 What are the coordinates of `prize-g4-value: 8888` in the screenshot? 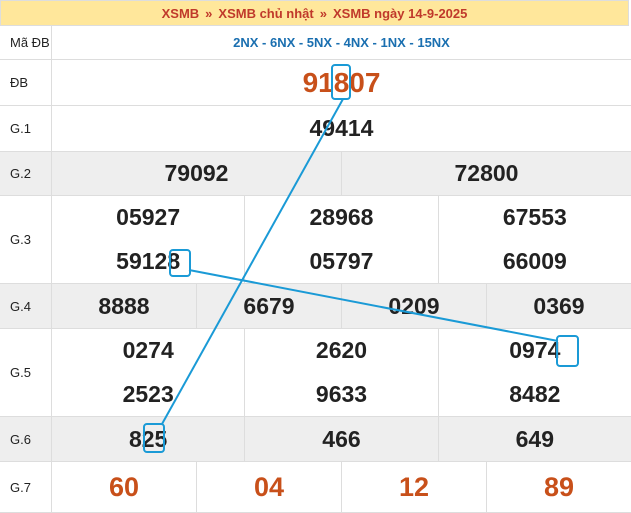 It's located at (124, 306).